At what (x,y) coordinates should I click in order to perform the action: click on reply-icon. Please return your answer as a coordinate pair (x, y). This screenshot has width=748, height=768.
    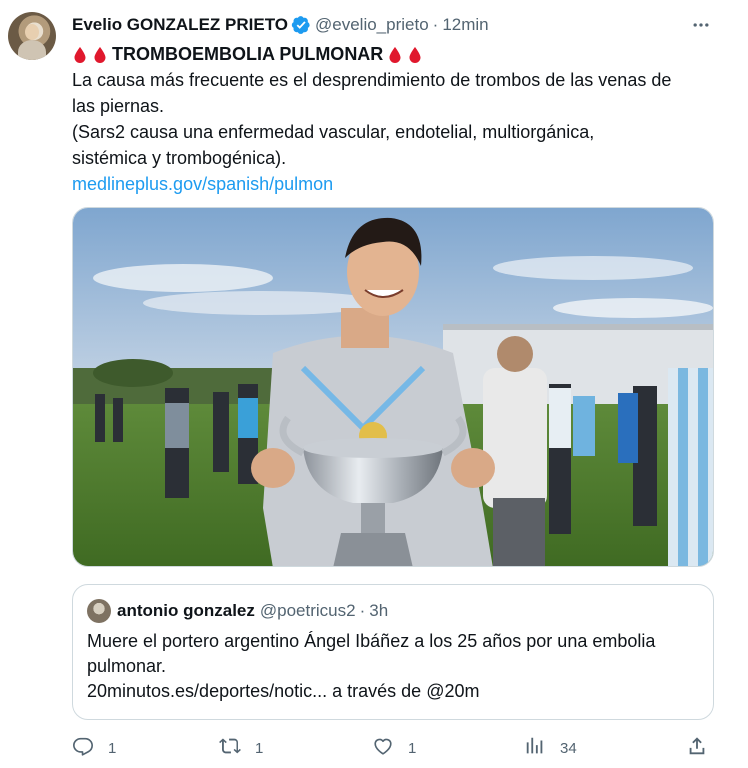
    Looking at the image, I should click on (83, 748).